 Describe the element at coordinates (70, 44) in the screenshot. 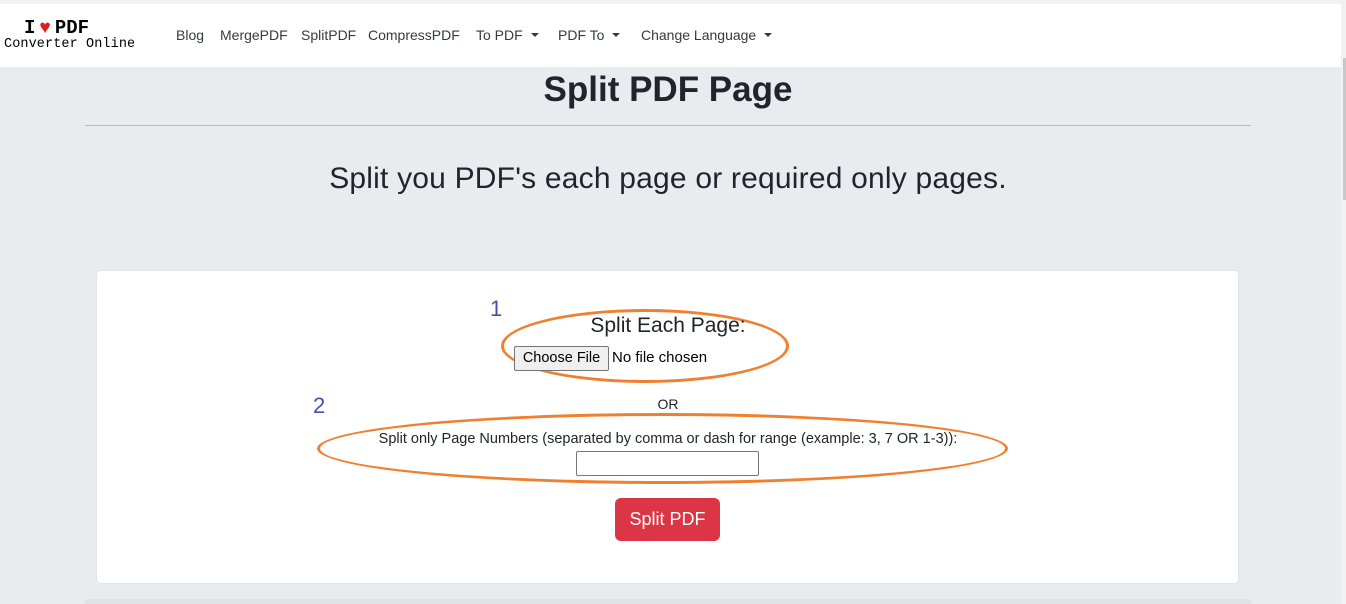

I see `brand-subtitle: Converter Online` at that location.